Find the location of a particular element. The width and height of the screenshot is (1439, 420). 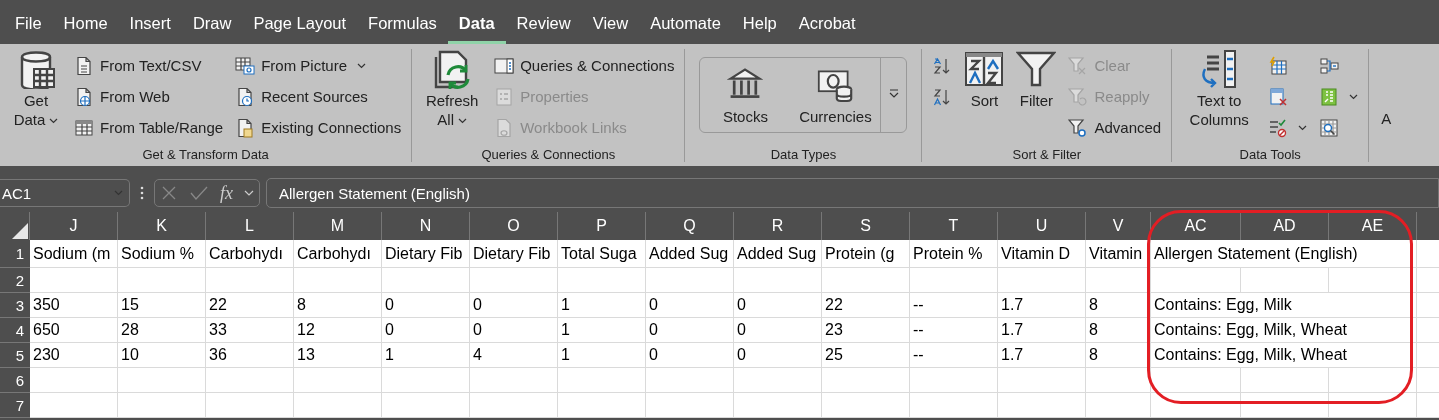

ribbon-button: Recent Sources is located at coordinates (318, 96).